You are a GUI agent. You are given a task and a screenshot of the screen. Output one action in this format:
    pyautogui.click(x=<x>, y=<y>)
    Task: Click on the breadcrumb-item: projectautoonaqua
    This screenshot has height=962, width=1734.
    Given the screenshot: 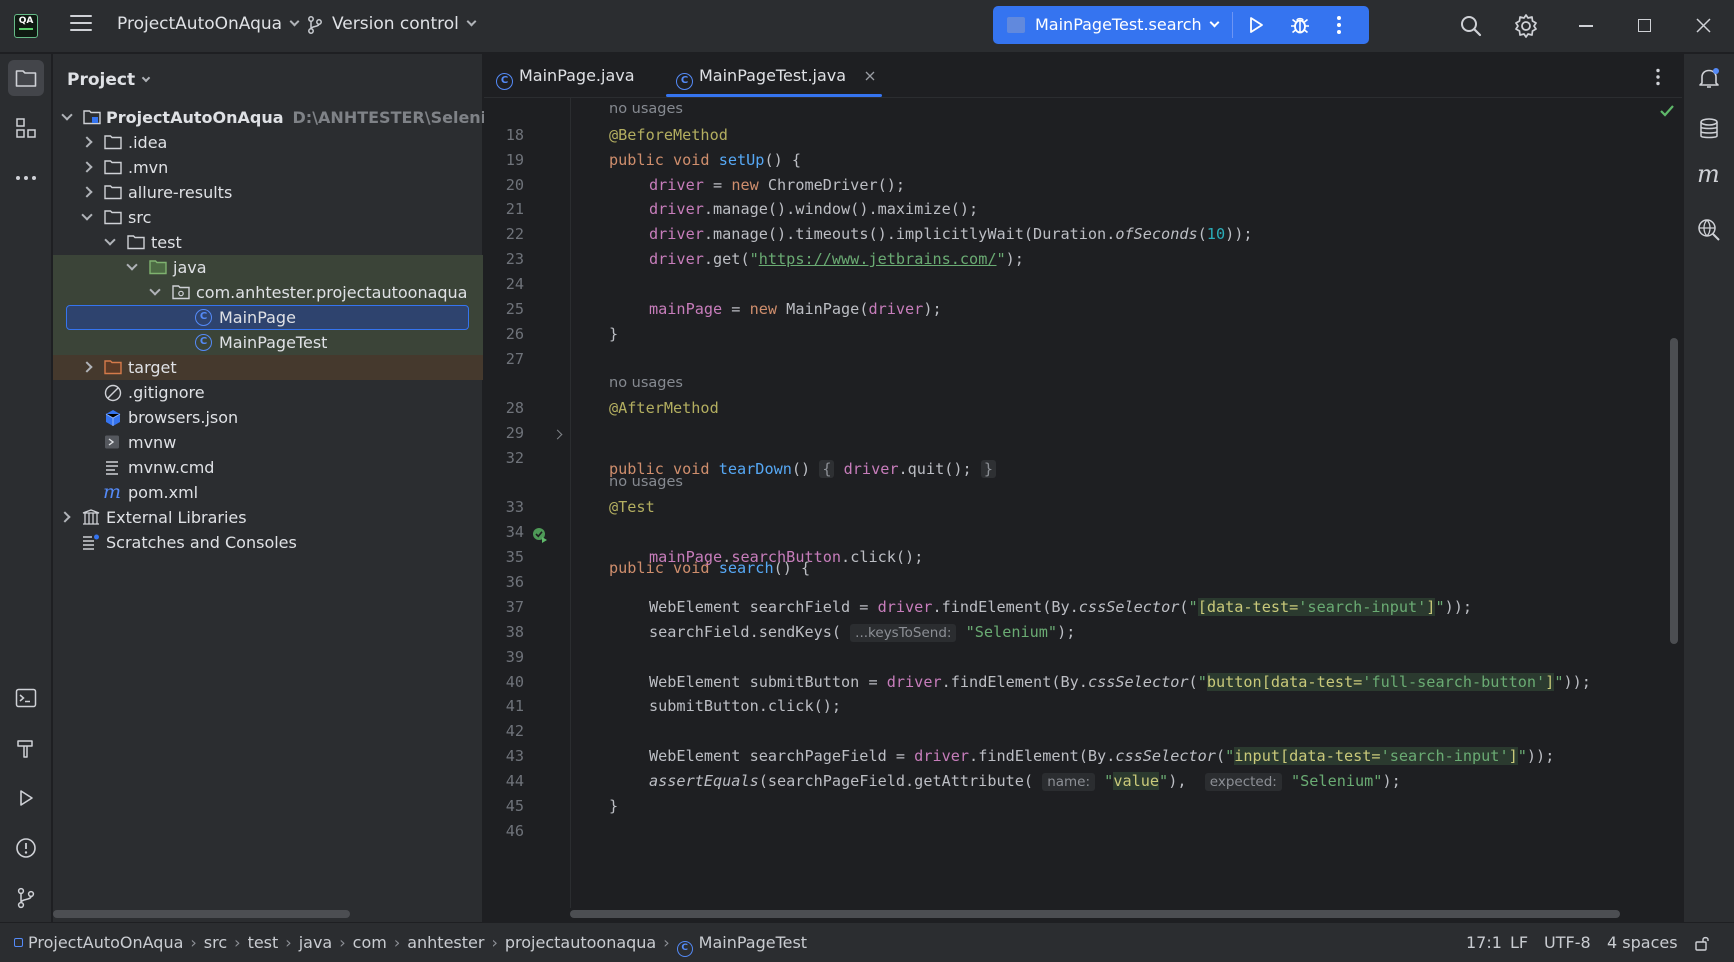 What is the action you would take?
    pyautogui.click(x=580, y=942)
    